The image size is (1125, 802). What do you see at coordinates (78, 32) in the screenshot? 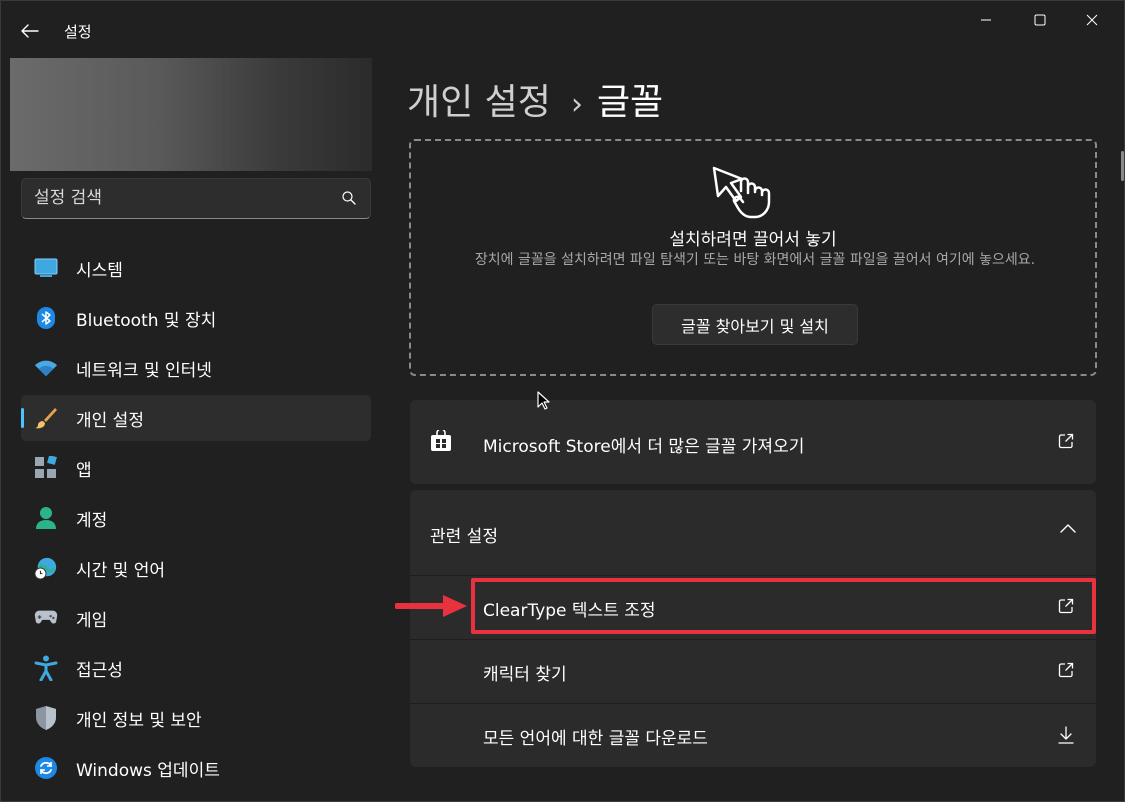
I see `window-title: 설정` at bounding box center [78, 32].